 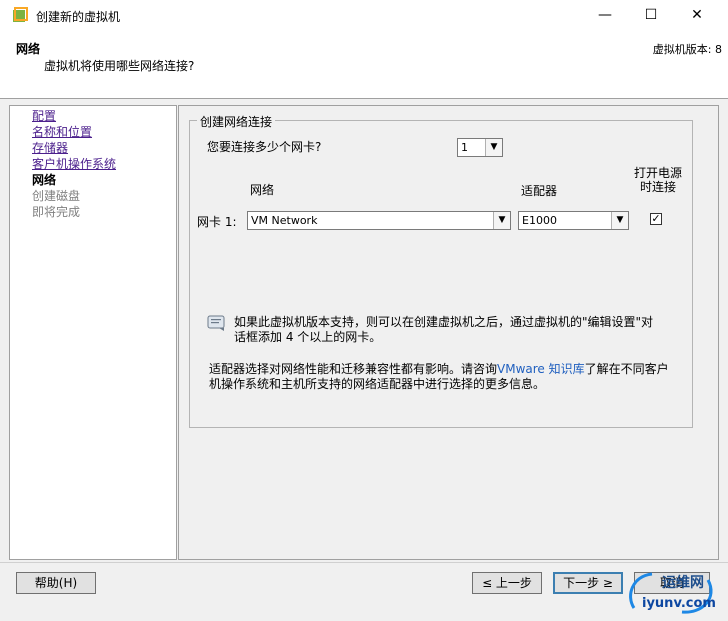 I want to click on nav-item-network: 网络, so click(x=44, y=180).